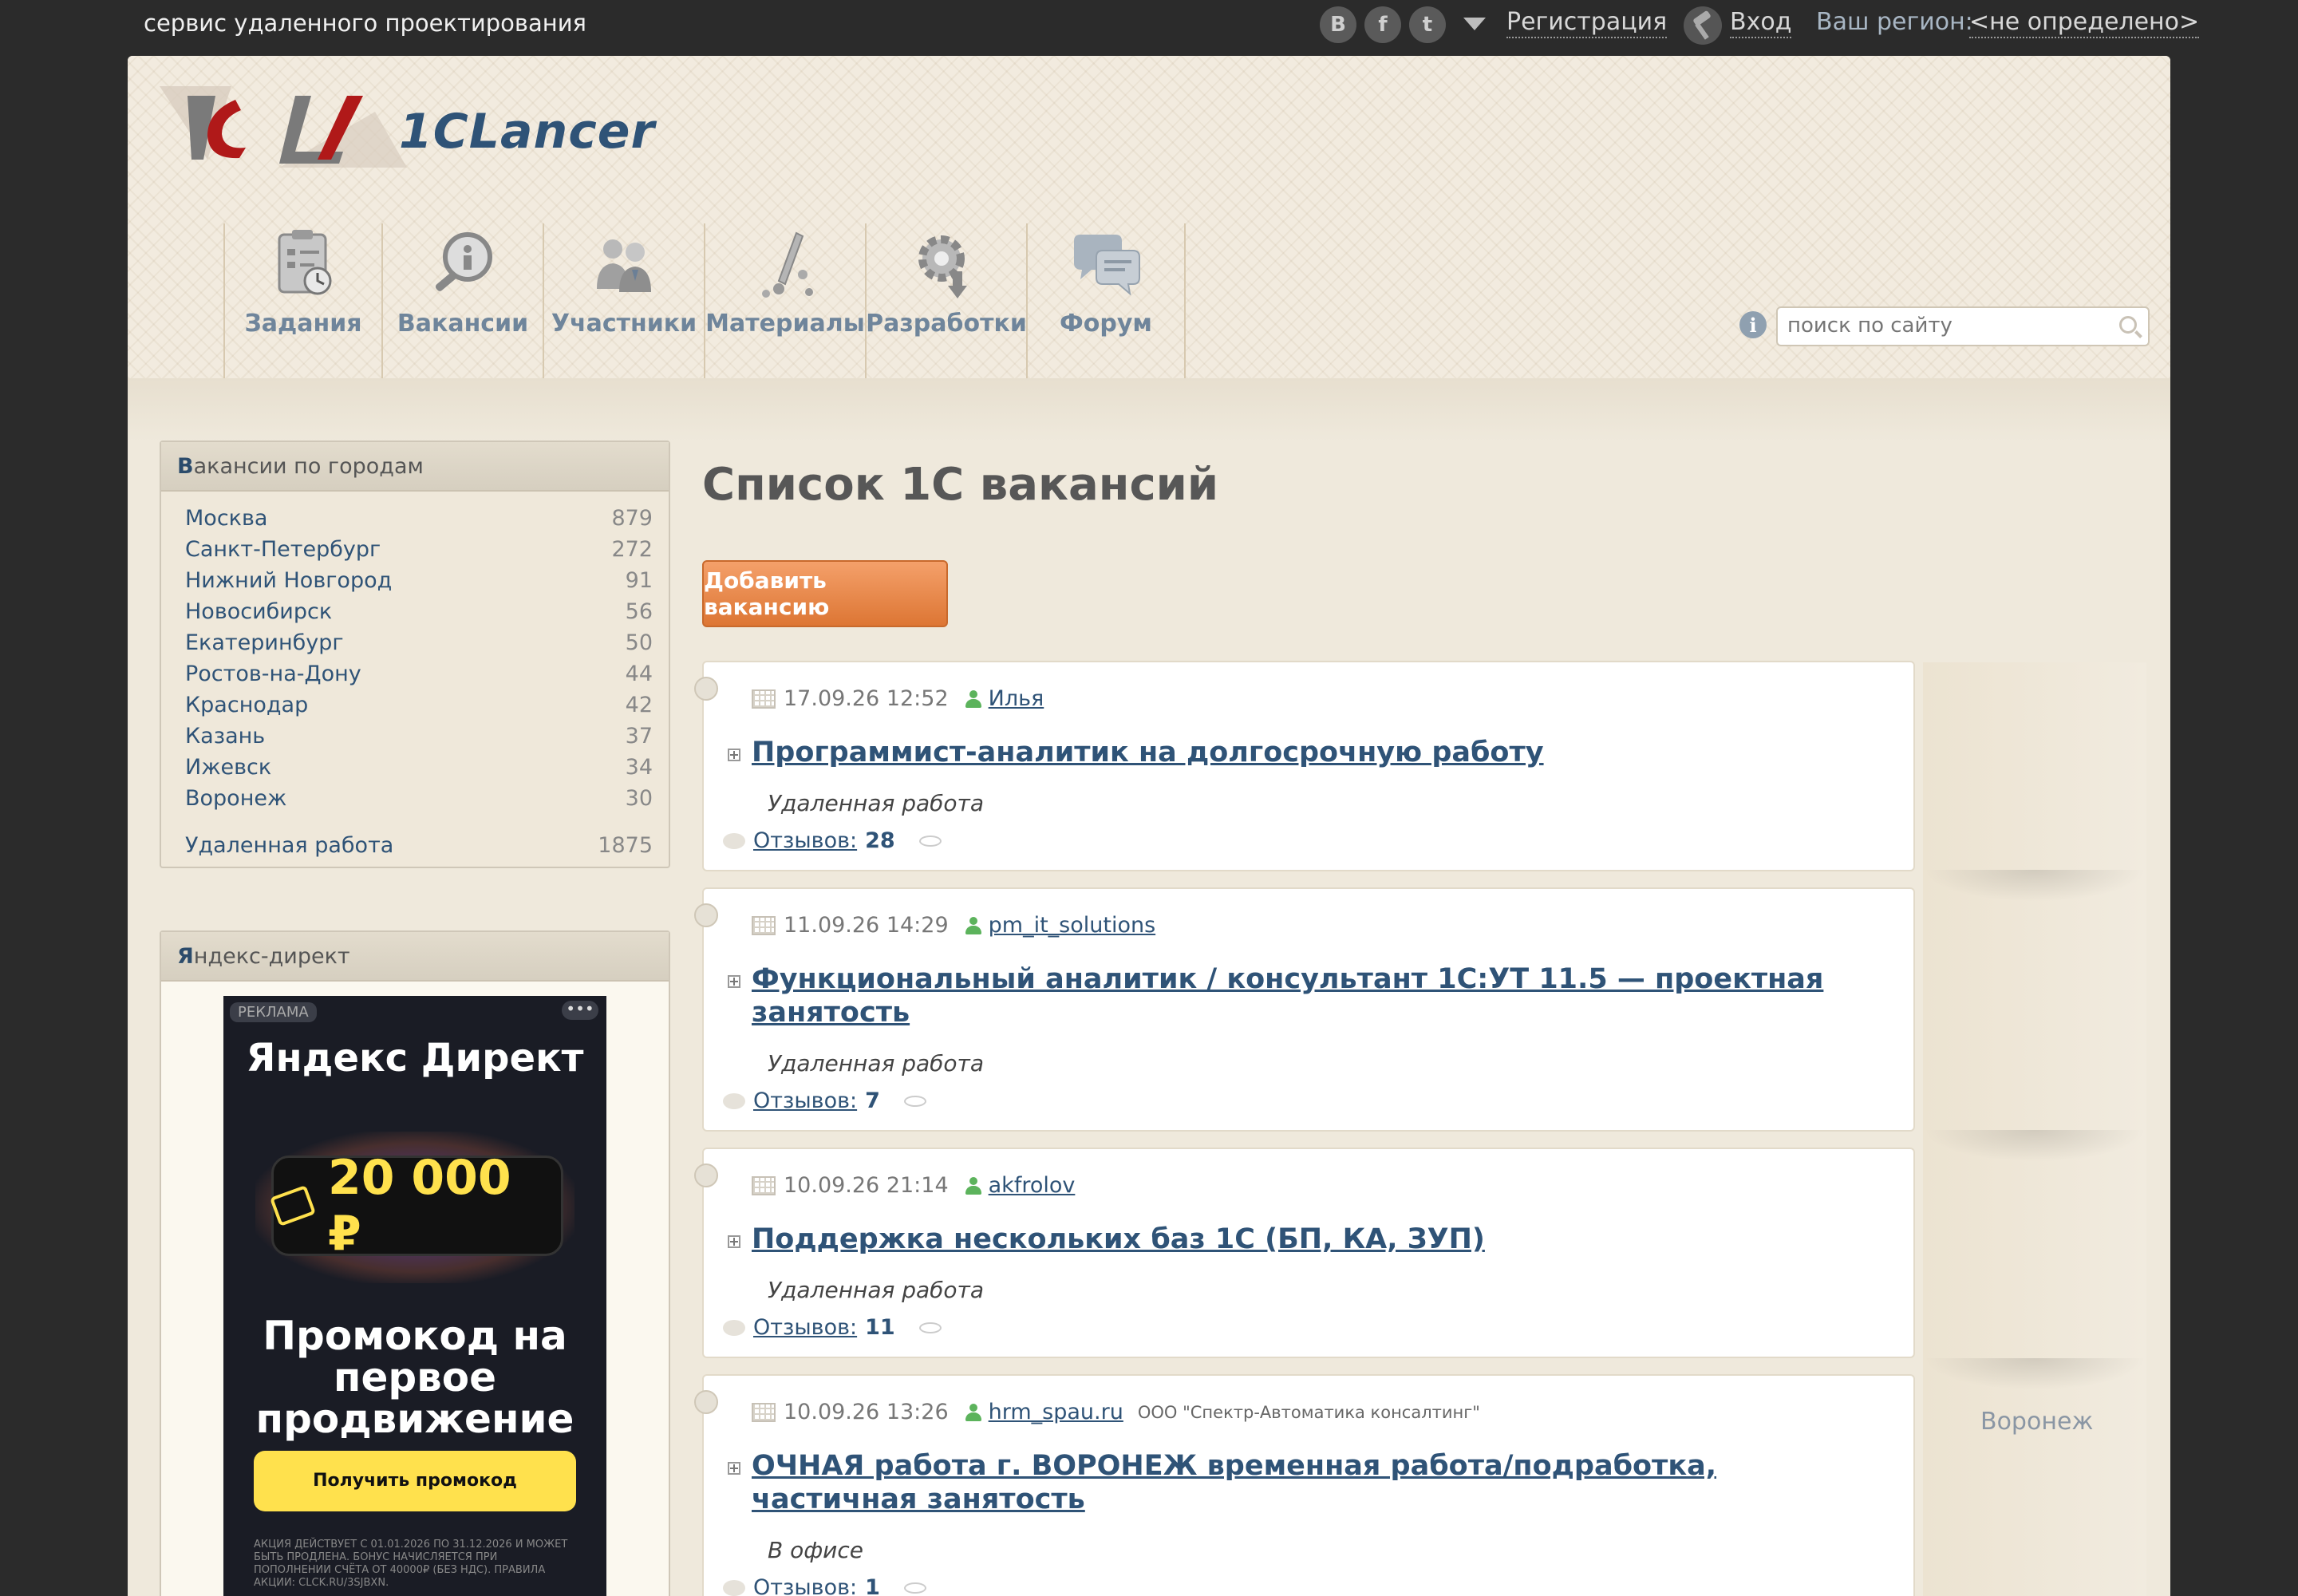 The image size is (2298, 1596). Describe the element at coordinates (273, 674) in the screenshot. I see `city-link: Ростов-на-Дону` at that location.